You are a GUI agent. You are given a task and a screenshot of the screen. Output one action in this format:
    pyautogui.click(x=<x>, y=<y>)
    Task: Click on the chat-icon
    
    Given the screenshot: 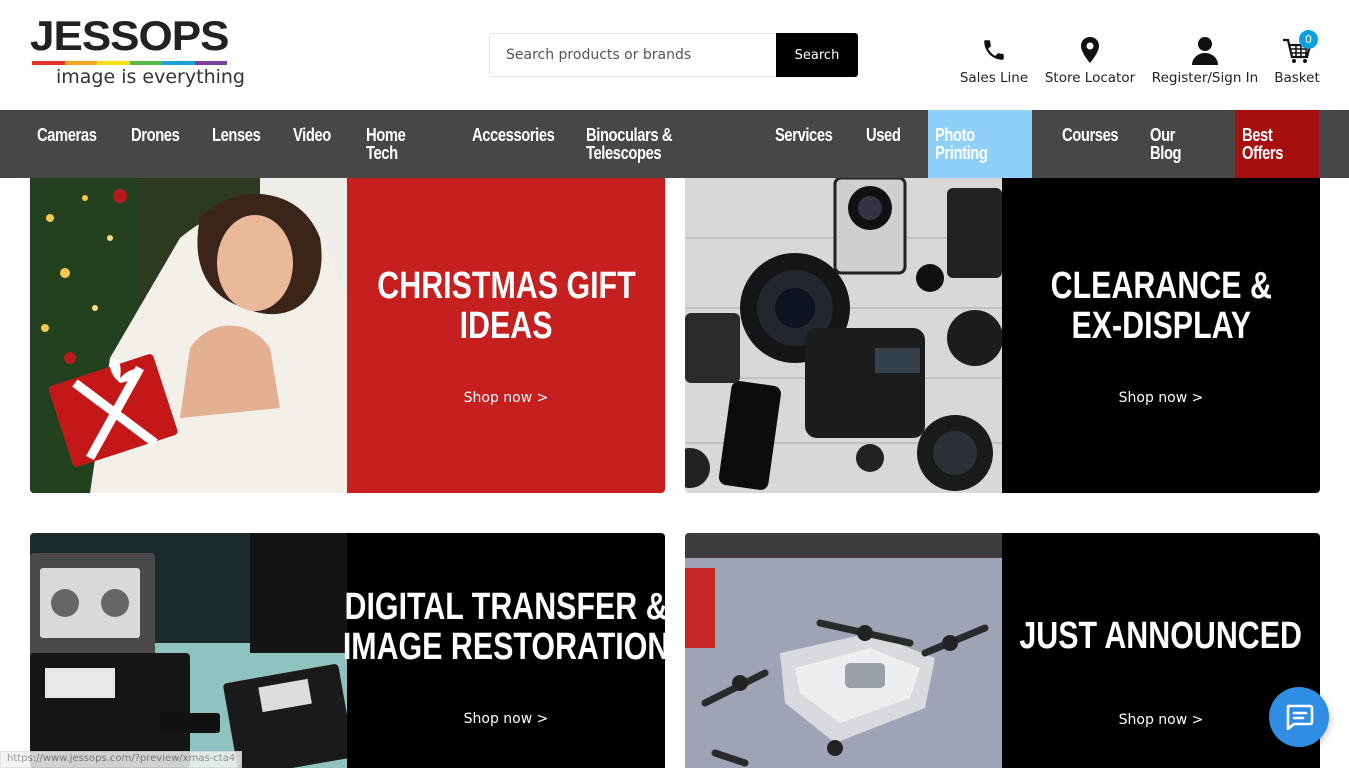 What is the action you would take?
    pyautogui.click(x=1300, y=717)
    